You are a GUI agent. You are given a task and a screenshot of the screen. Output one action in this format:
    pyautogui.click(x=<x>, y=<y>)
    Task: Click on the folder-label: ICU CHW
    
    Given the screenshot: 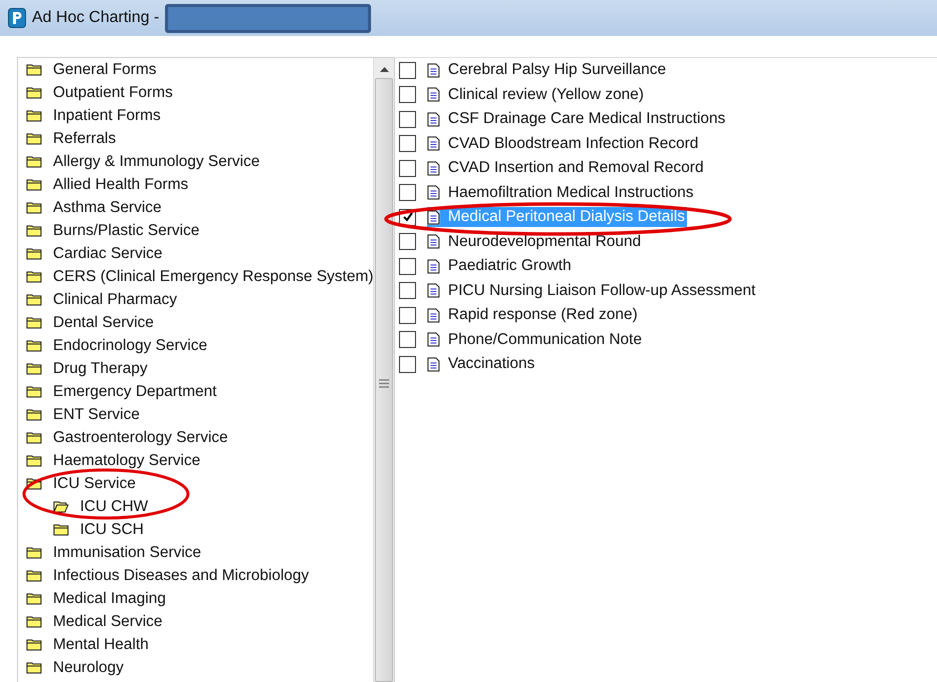 What is the action you would take?
    pyautogui.click(x=114, y=507)
    